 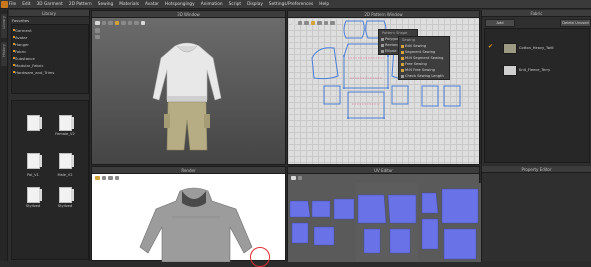 I want to click on simulate-icon, so click(x=116, y=23).